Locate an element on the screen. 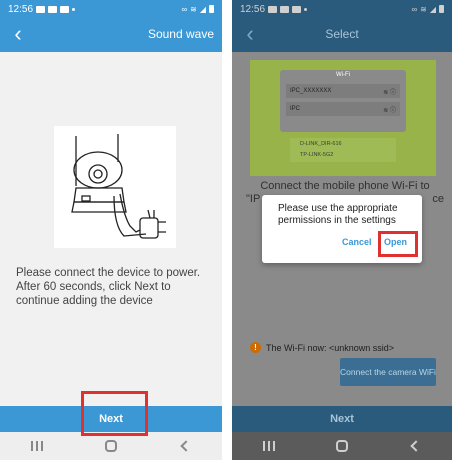 The height and width of the screenshot is (460, 452). open-highlight-box is located at coordinates (398, 244).